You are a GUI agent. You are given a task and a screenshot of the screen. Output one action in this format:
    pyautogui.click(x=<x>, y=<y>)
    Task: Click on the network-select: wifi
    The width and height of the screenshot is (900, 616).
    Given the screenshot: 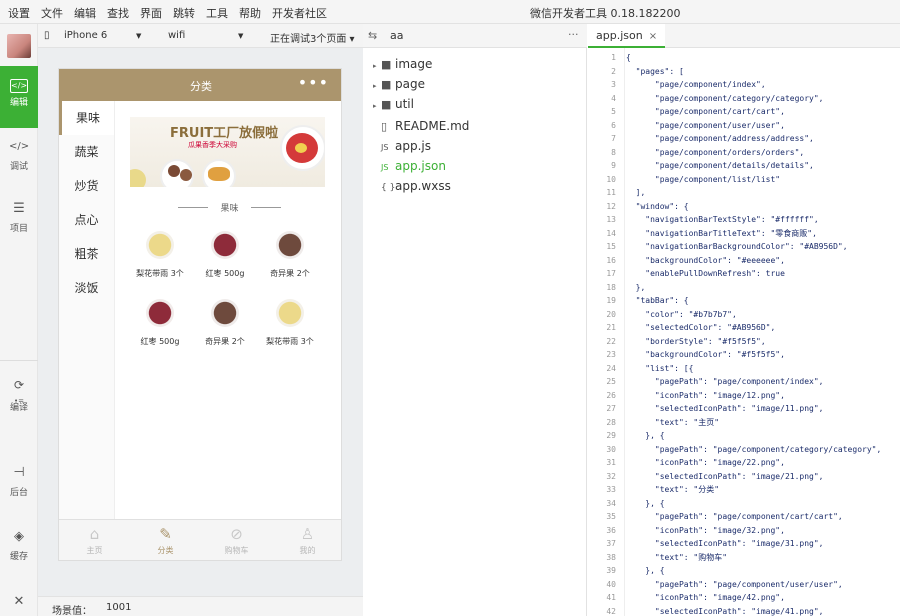 What is the action you would take?
    pyautogui.click(x=176, y=35)
    